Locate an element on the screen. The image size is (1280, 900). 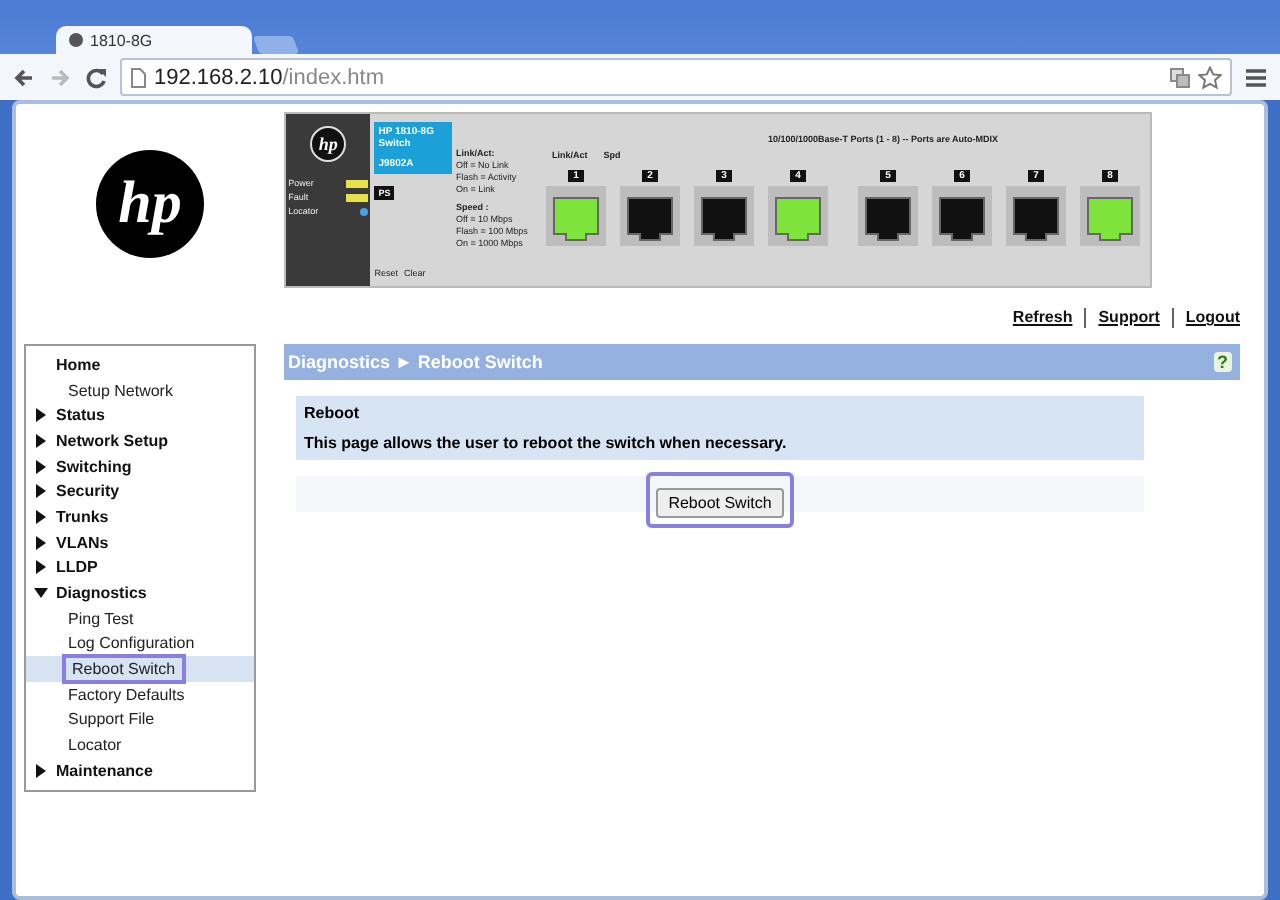
star-icon is located at coordinates (1210, 77).